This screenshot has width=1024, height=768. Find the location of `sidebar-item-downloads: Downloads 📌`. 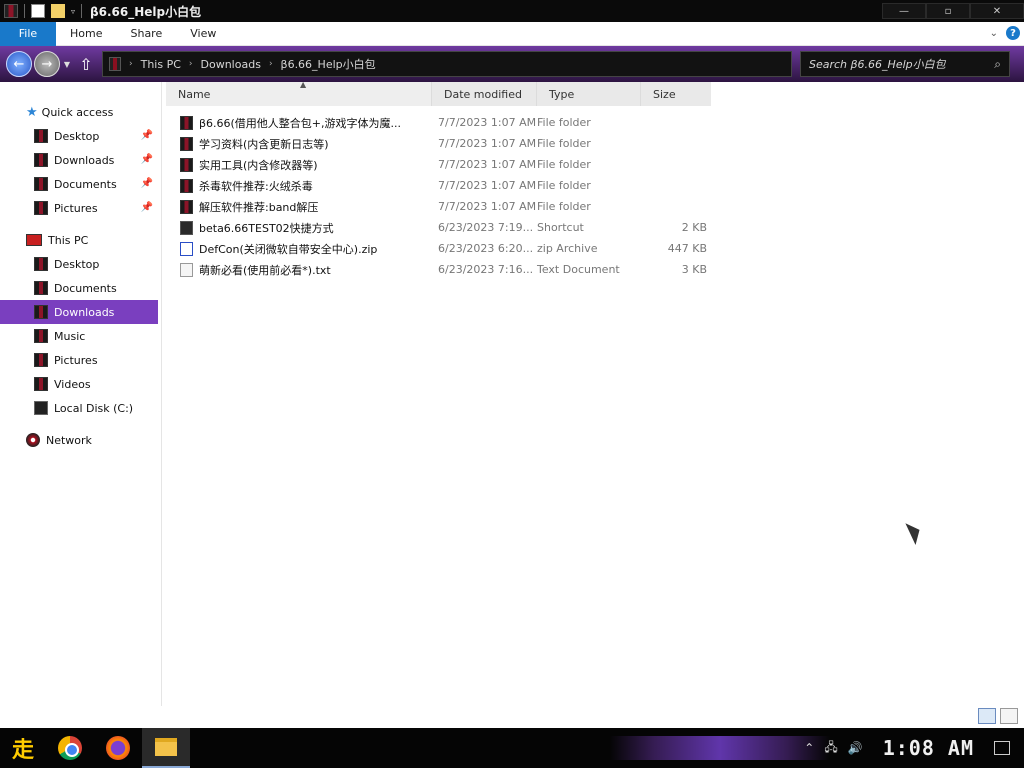

sidebar-item-downloads: Downloads 📌 is located at coordinates (80, 160).